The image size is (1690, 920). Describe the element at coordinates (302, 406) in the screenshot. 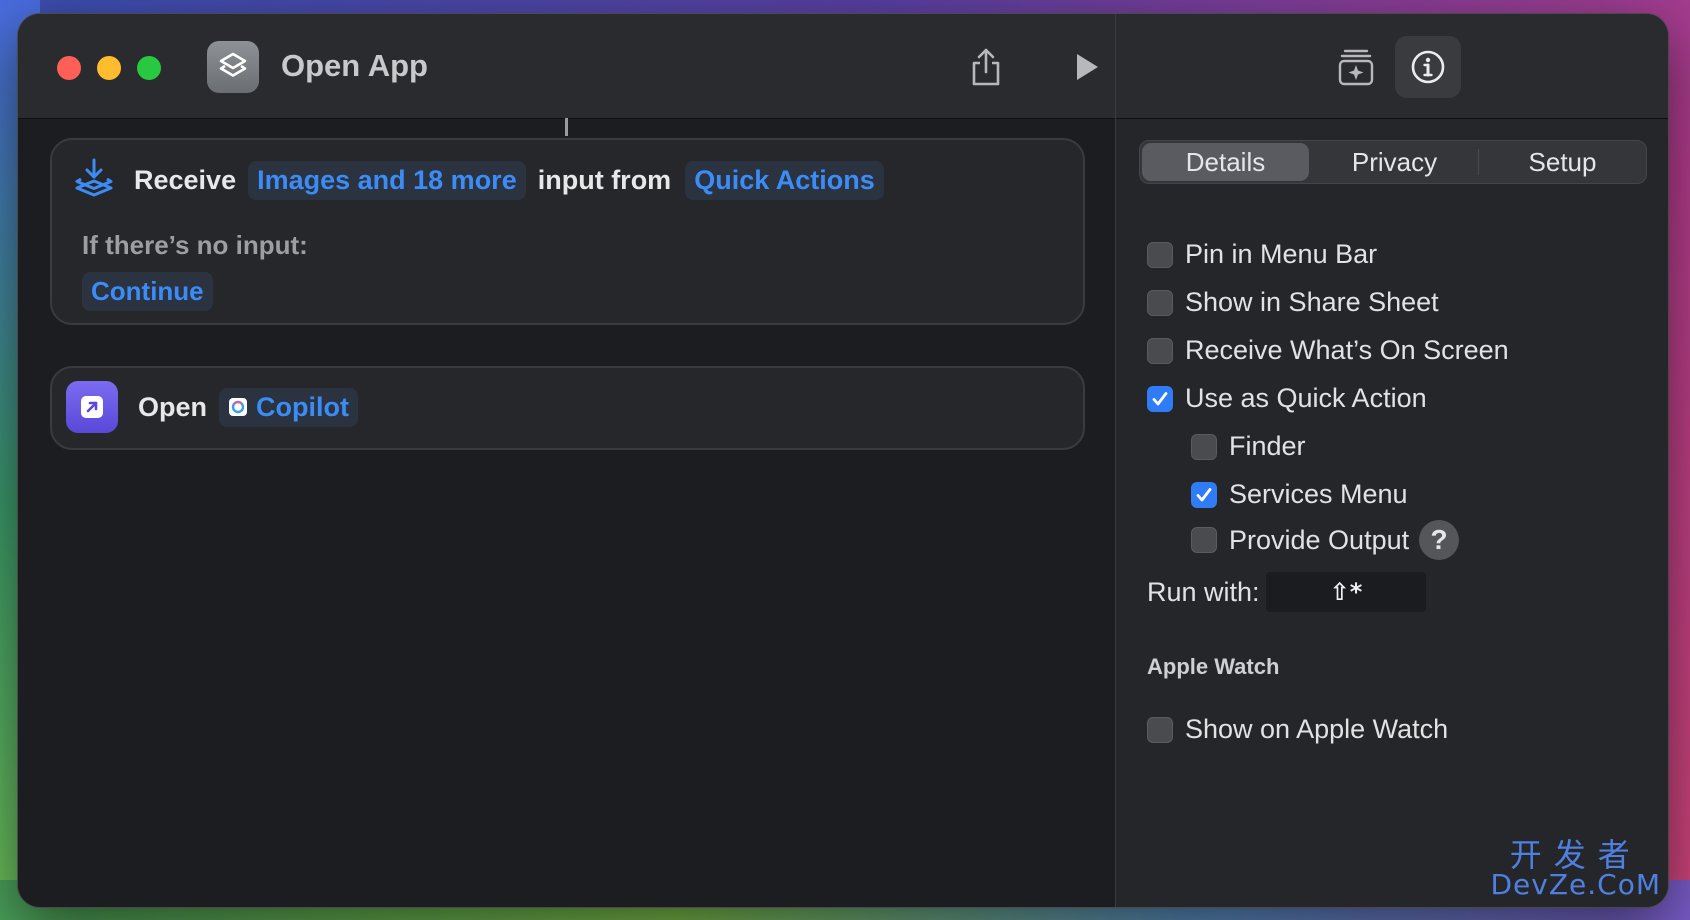

I see `app-token-label: Copilot` at that location.